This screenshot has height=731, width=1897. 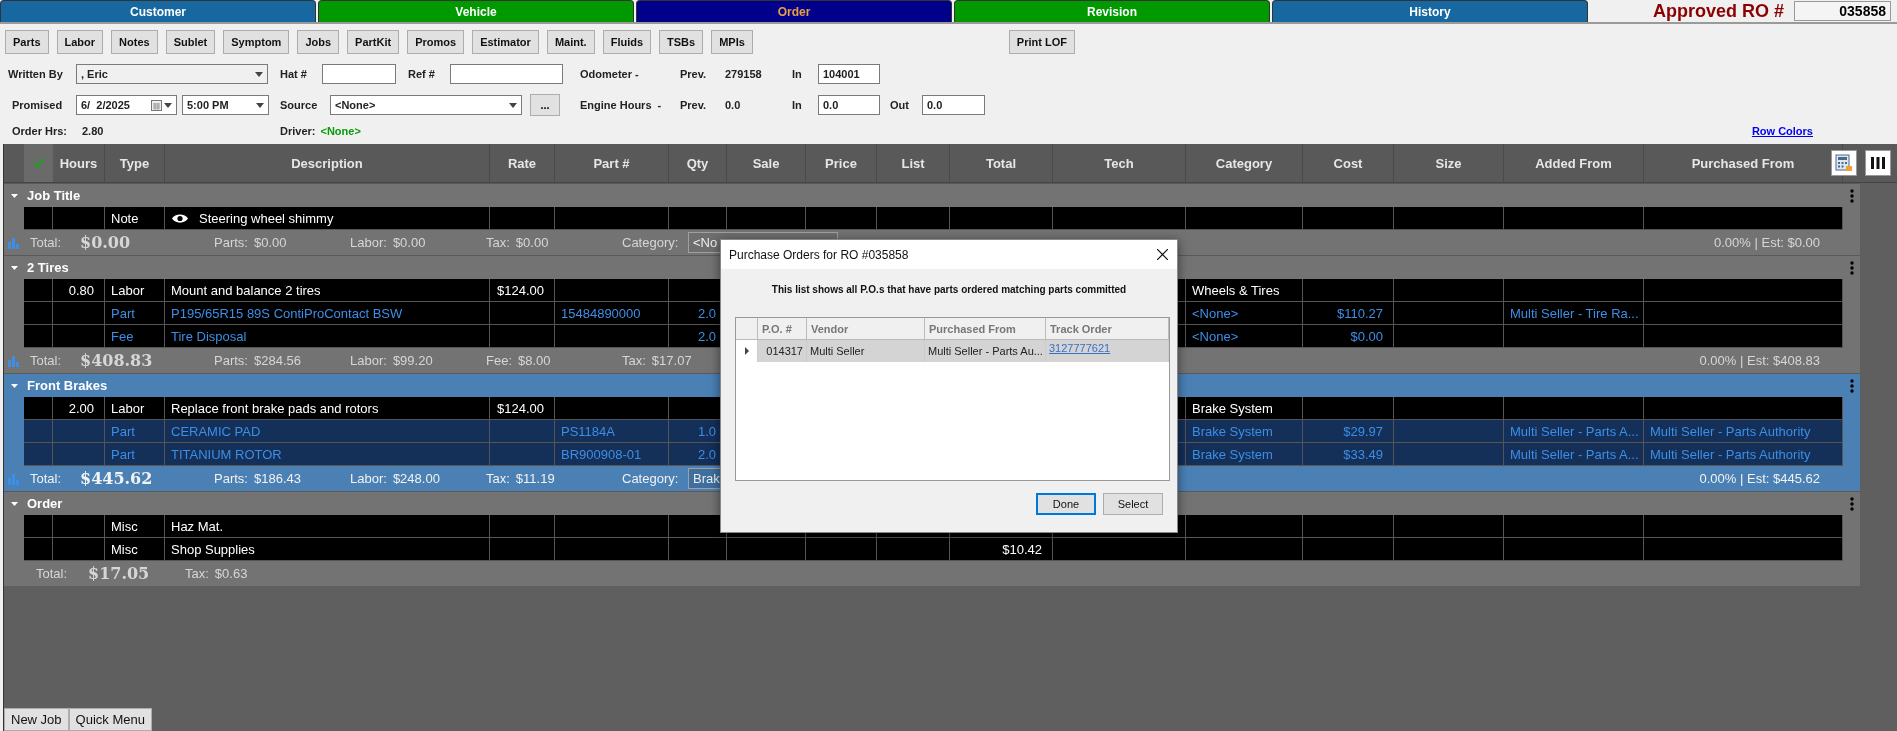 What do you see at coordinates (124, 549) in the screenshot?
I see `table-cell: Misc` at bounding box center [124, 549].